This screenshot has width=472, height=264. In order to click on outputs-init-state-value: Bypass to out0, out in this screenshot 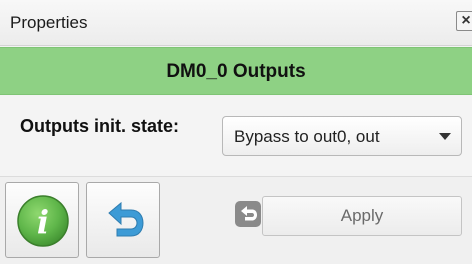, I will do `click(307, 136)`.